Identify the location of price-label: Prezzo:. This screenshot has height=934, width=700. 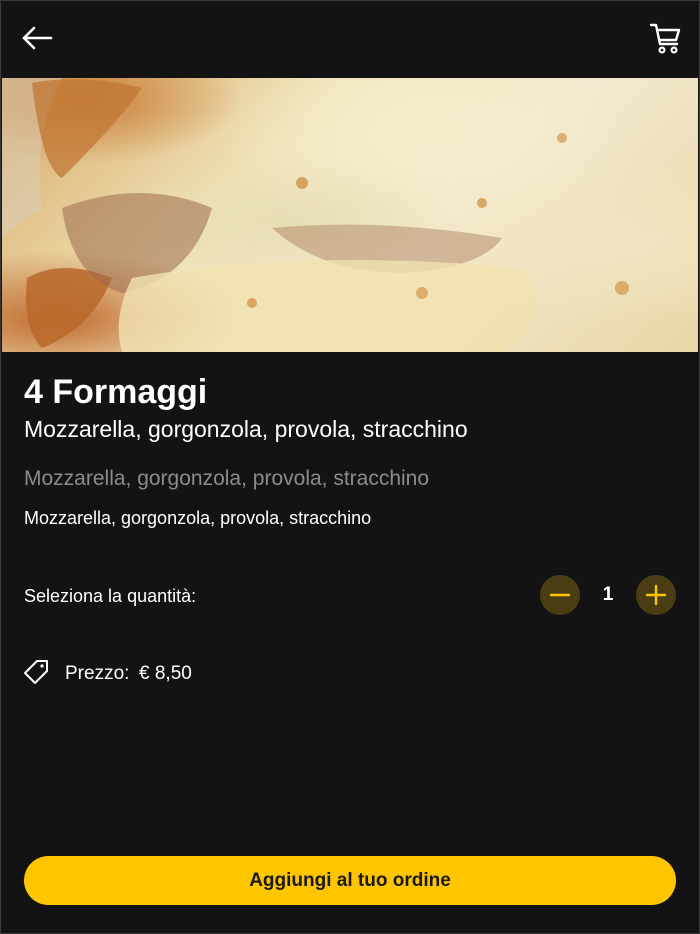
(97, 673).